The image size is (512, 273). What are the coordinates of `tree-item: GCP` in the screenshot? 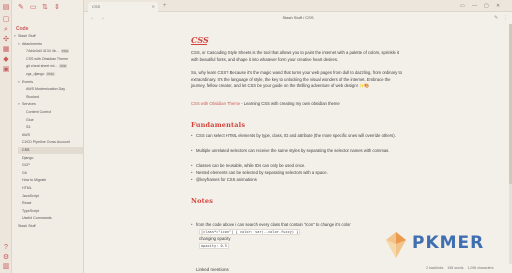 It's located at (24, 165).